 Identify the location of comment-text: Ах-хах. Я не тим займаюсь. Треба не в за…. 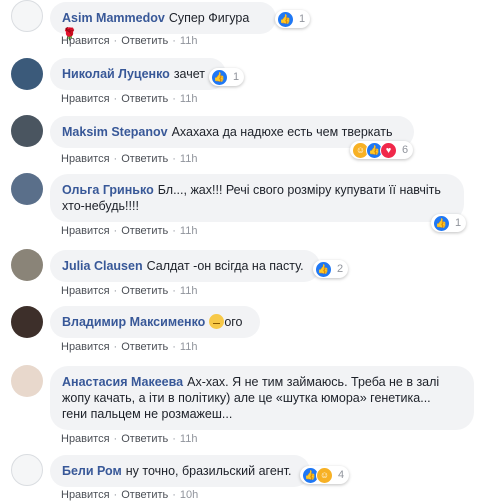
(313, 382).